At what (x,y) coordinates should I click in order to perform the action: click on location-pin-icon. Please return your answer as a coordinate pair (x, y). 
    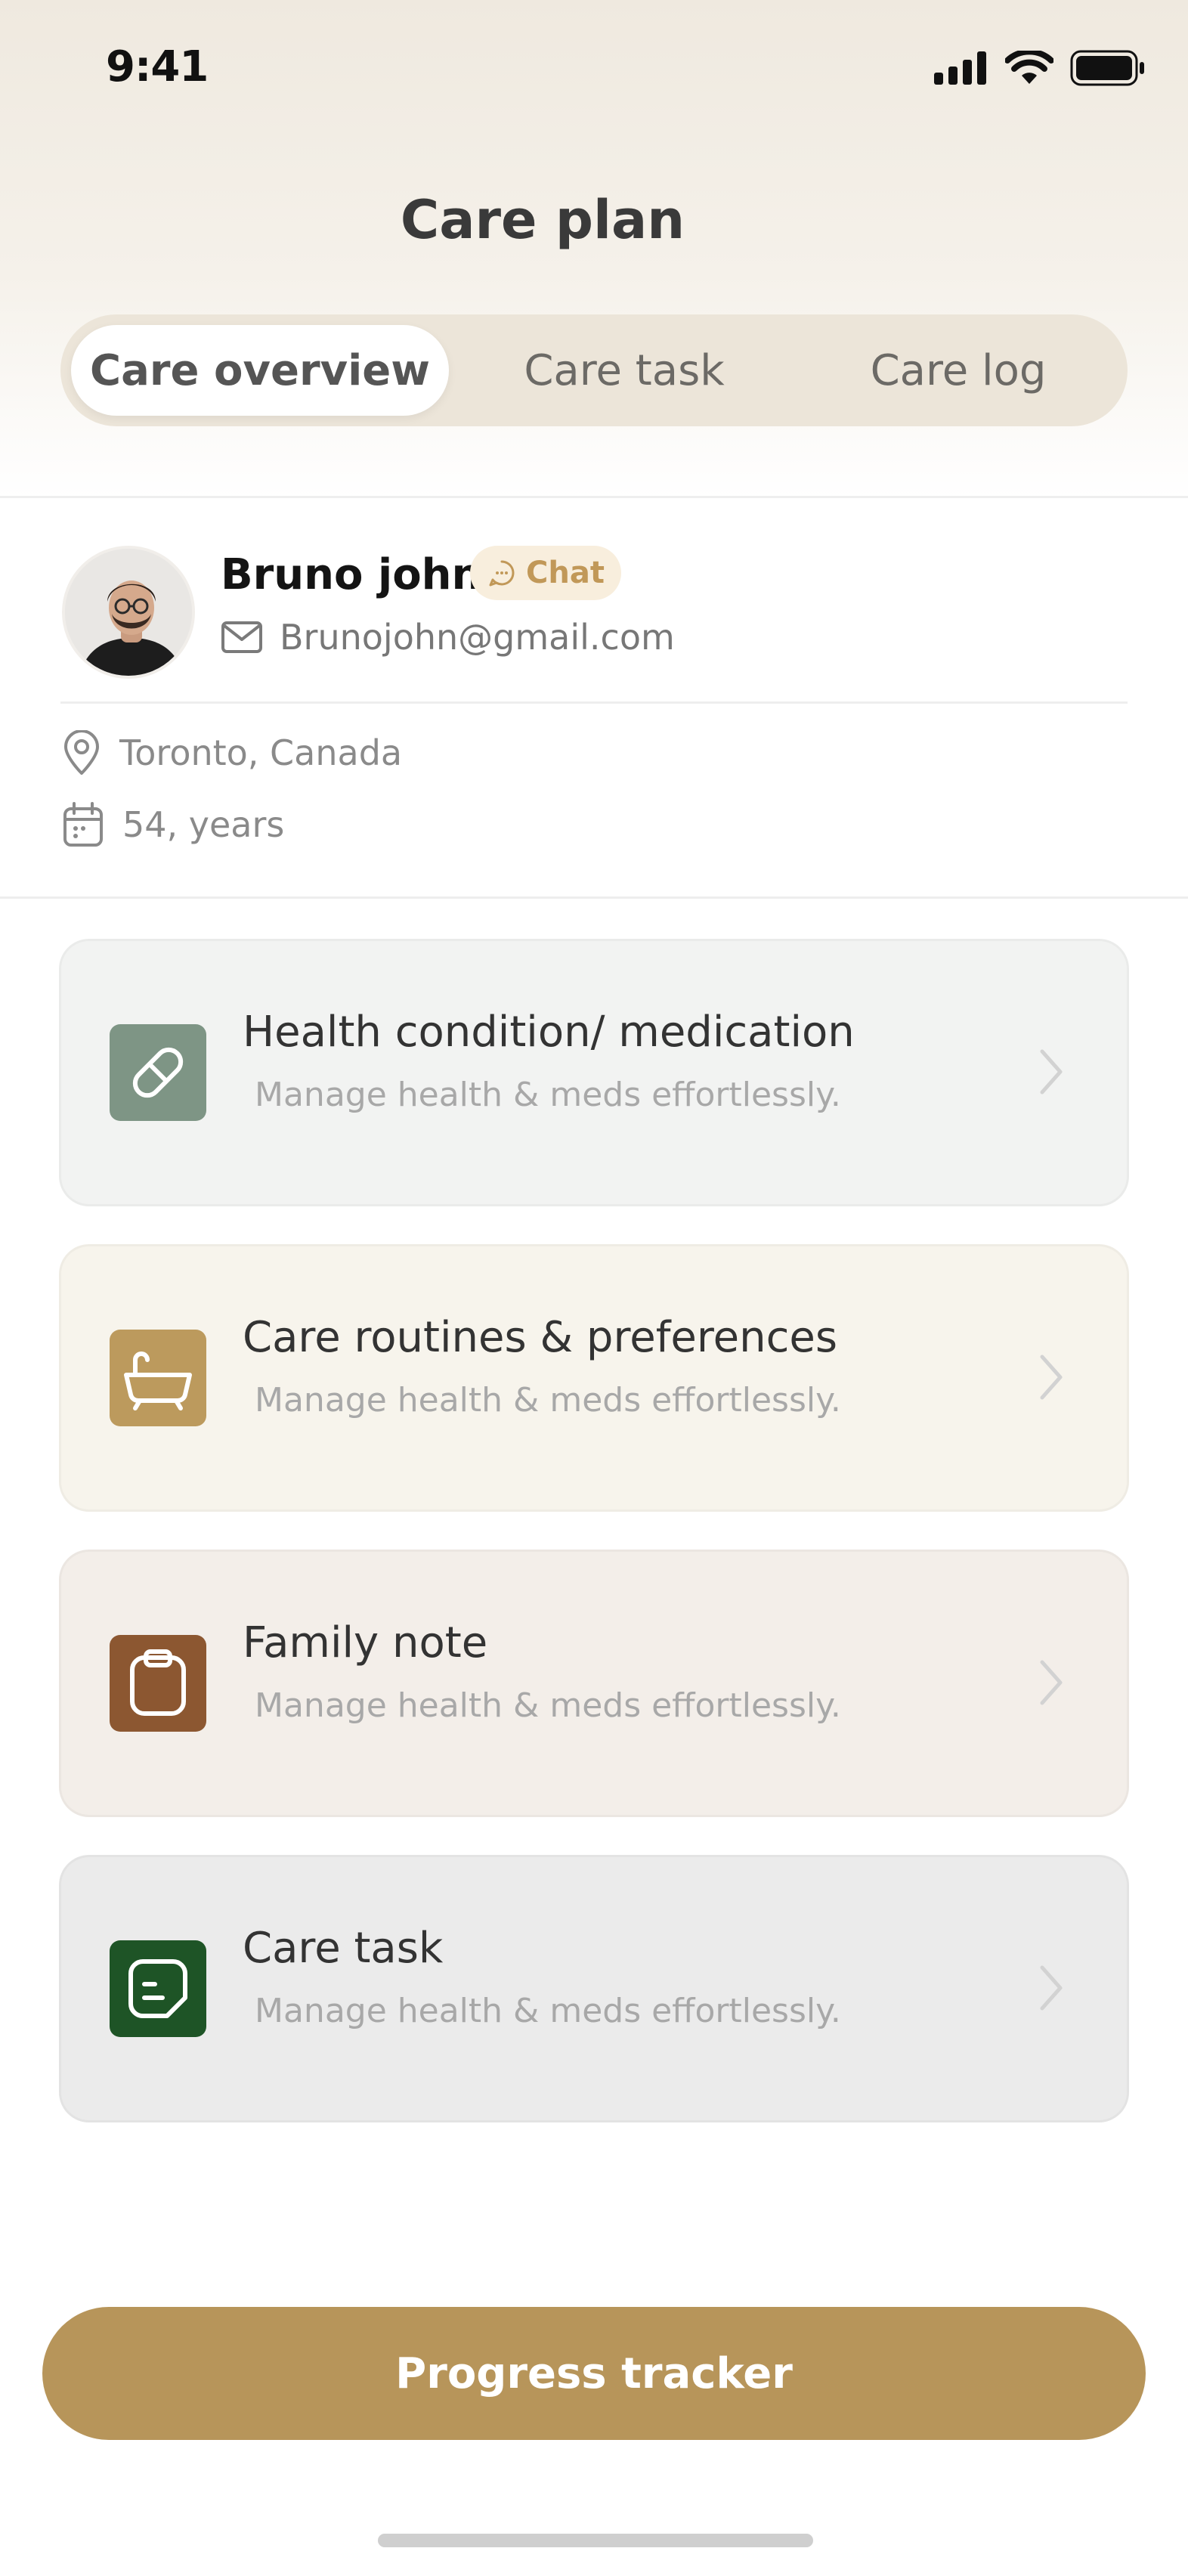
    Looking at the image, I should click on (82, 752).